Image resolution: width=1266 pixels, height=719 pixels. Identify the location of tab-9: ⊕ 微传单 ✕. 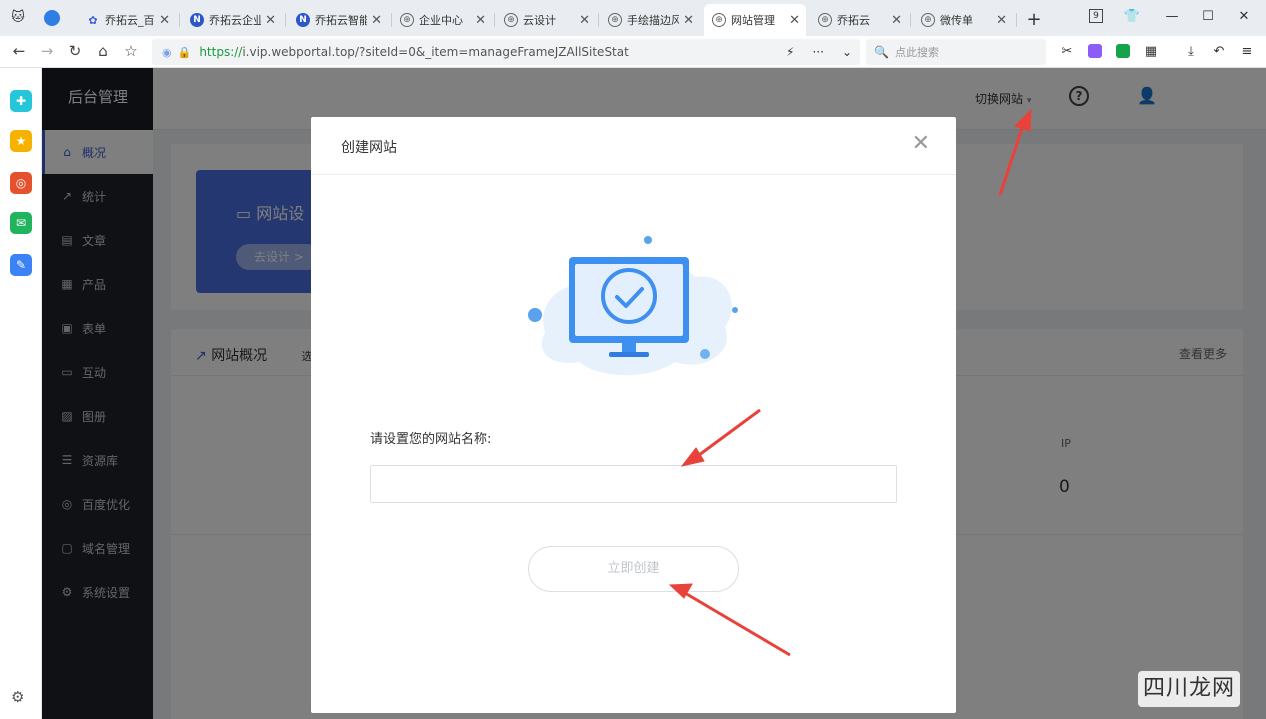
(963, 20).